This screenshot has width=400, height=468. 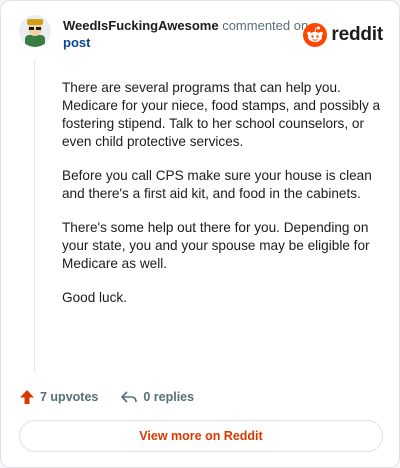 I want to click on reddit-logo-icon, so click(x=315, y=35).